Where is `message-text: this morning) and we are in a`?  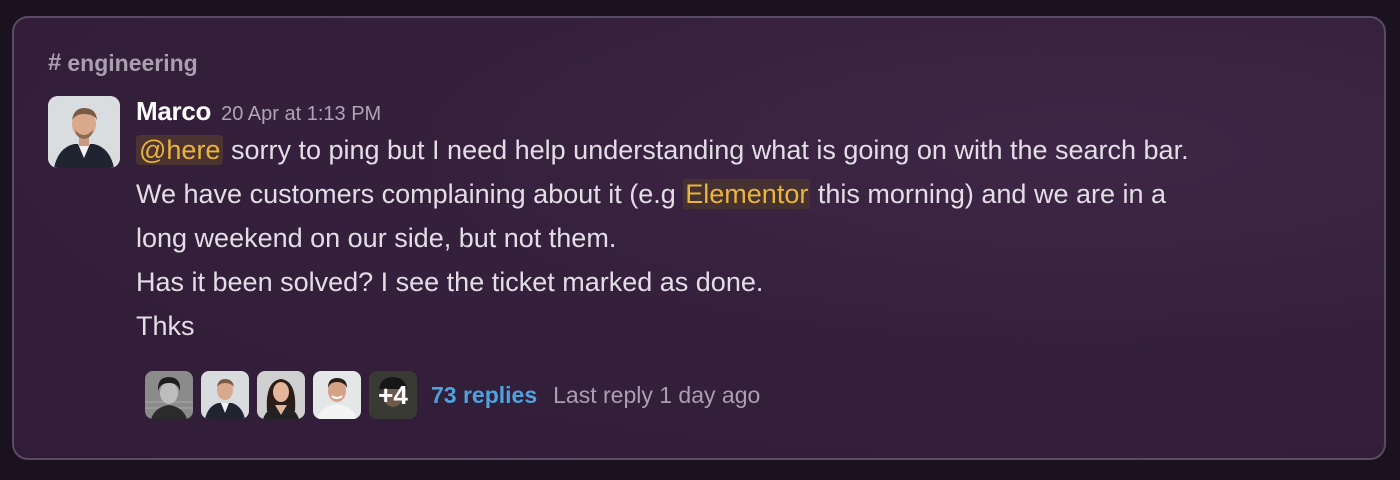
message-text: this morning) and we are in a is located at coordinates (988, 194).